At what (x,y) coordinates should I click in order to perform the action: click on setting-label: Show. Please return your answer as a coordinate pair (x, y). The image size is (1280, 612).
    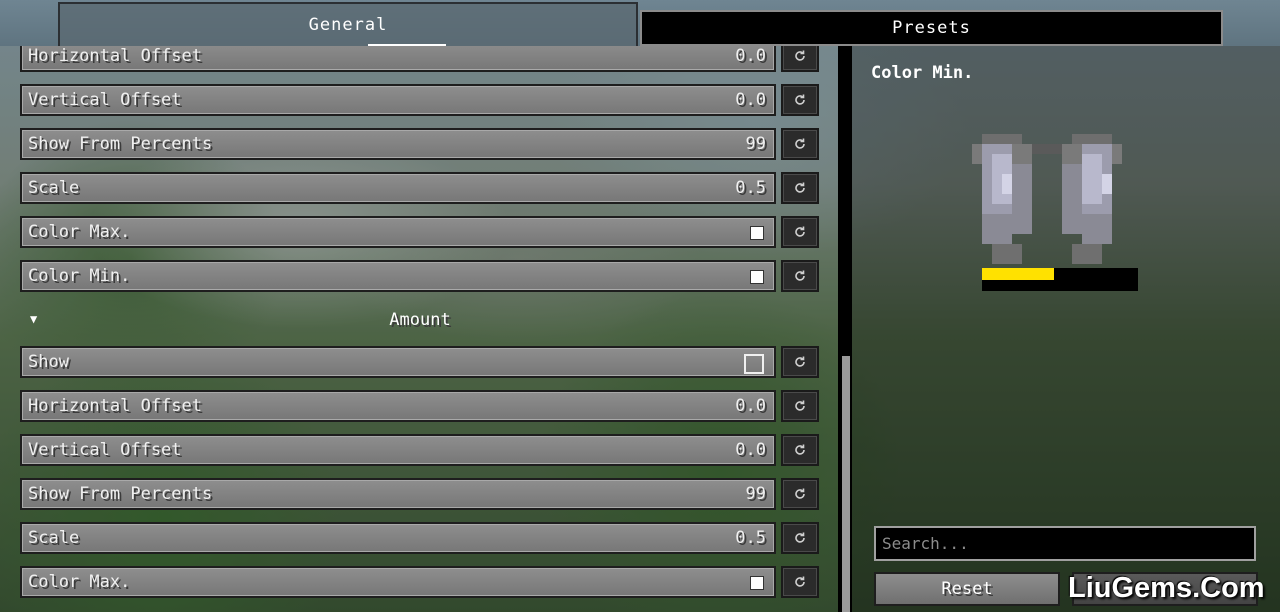
    Looking at the image, I should click on (48, 362).